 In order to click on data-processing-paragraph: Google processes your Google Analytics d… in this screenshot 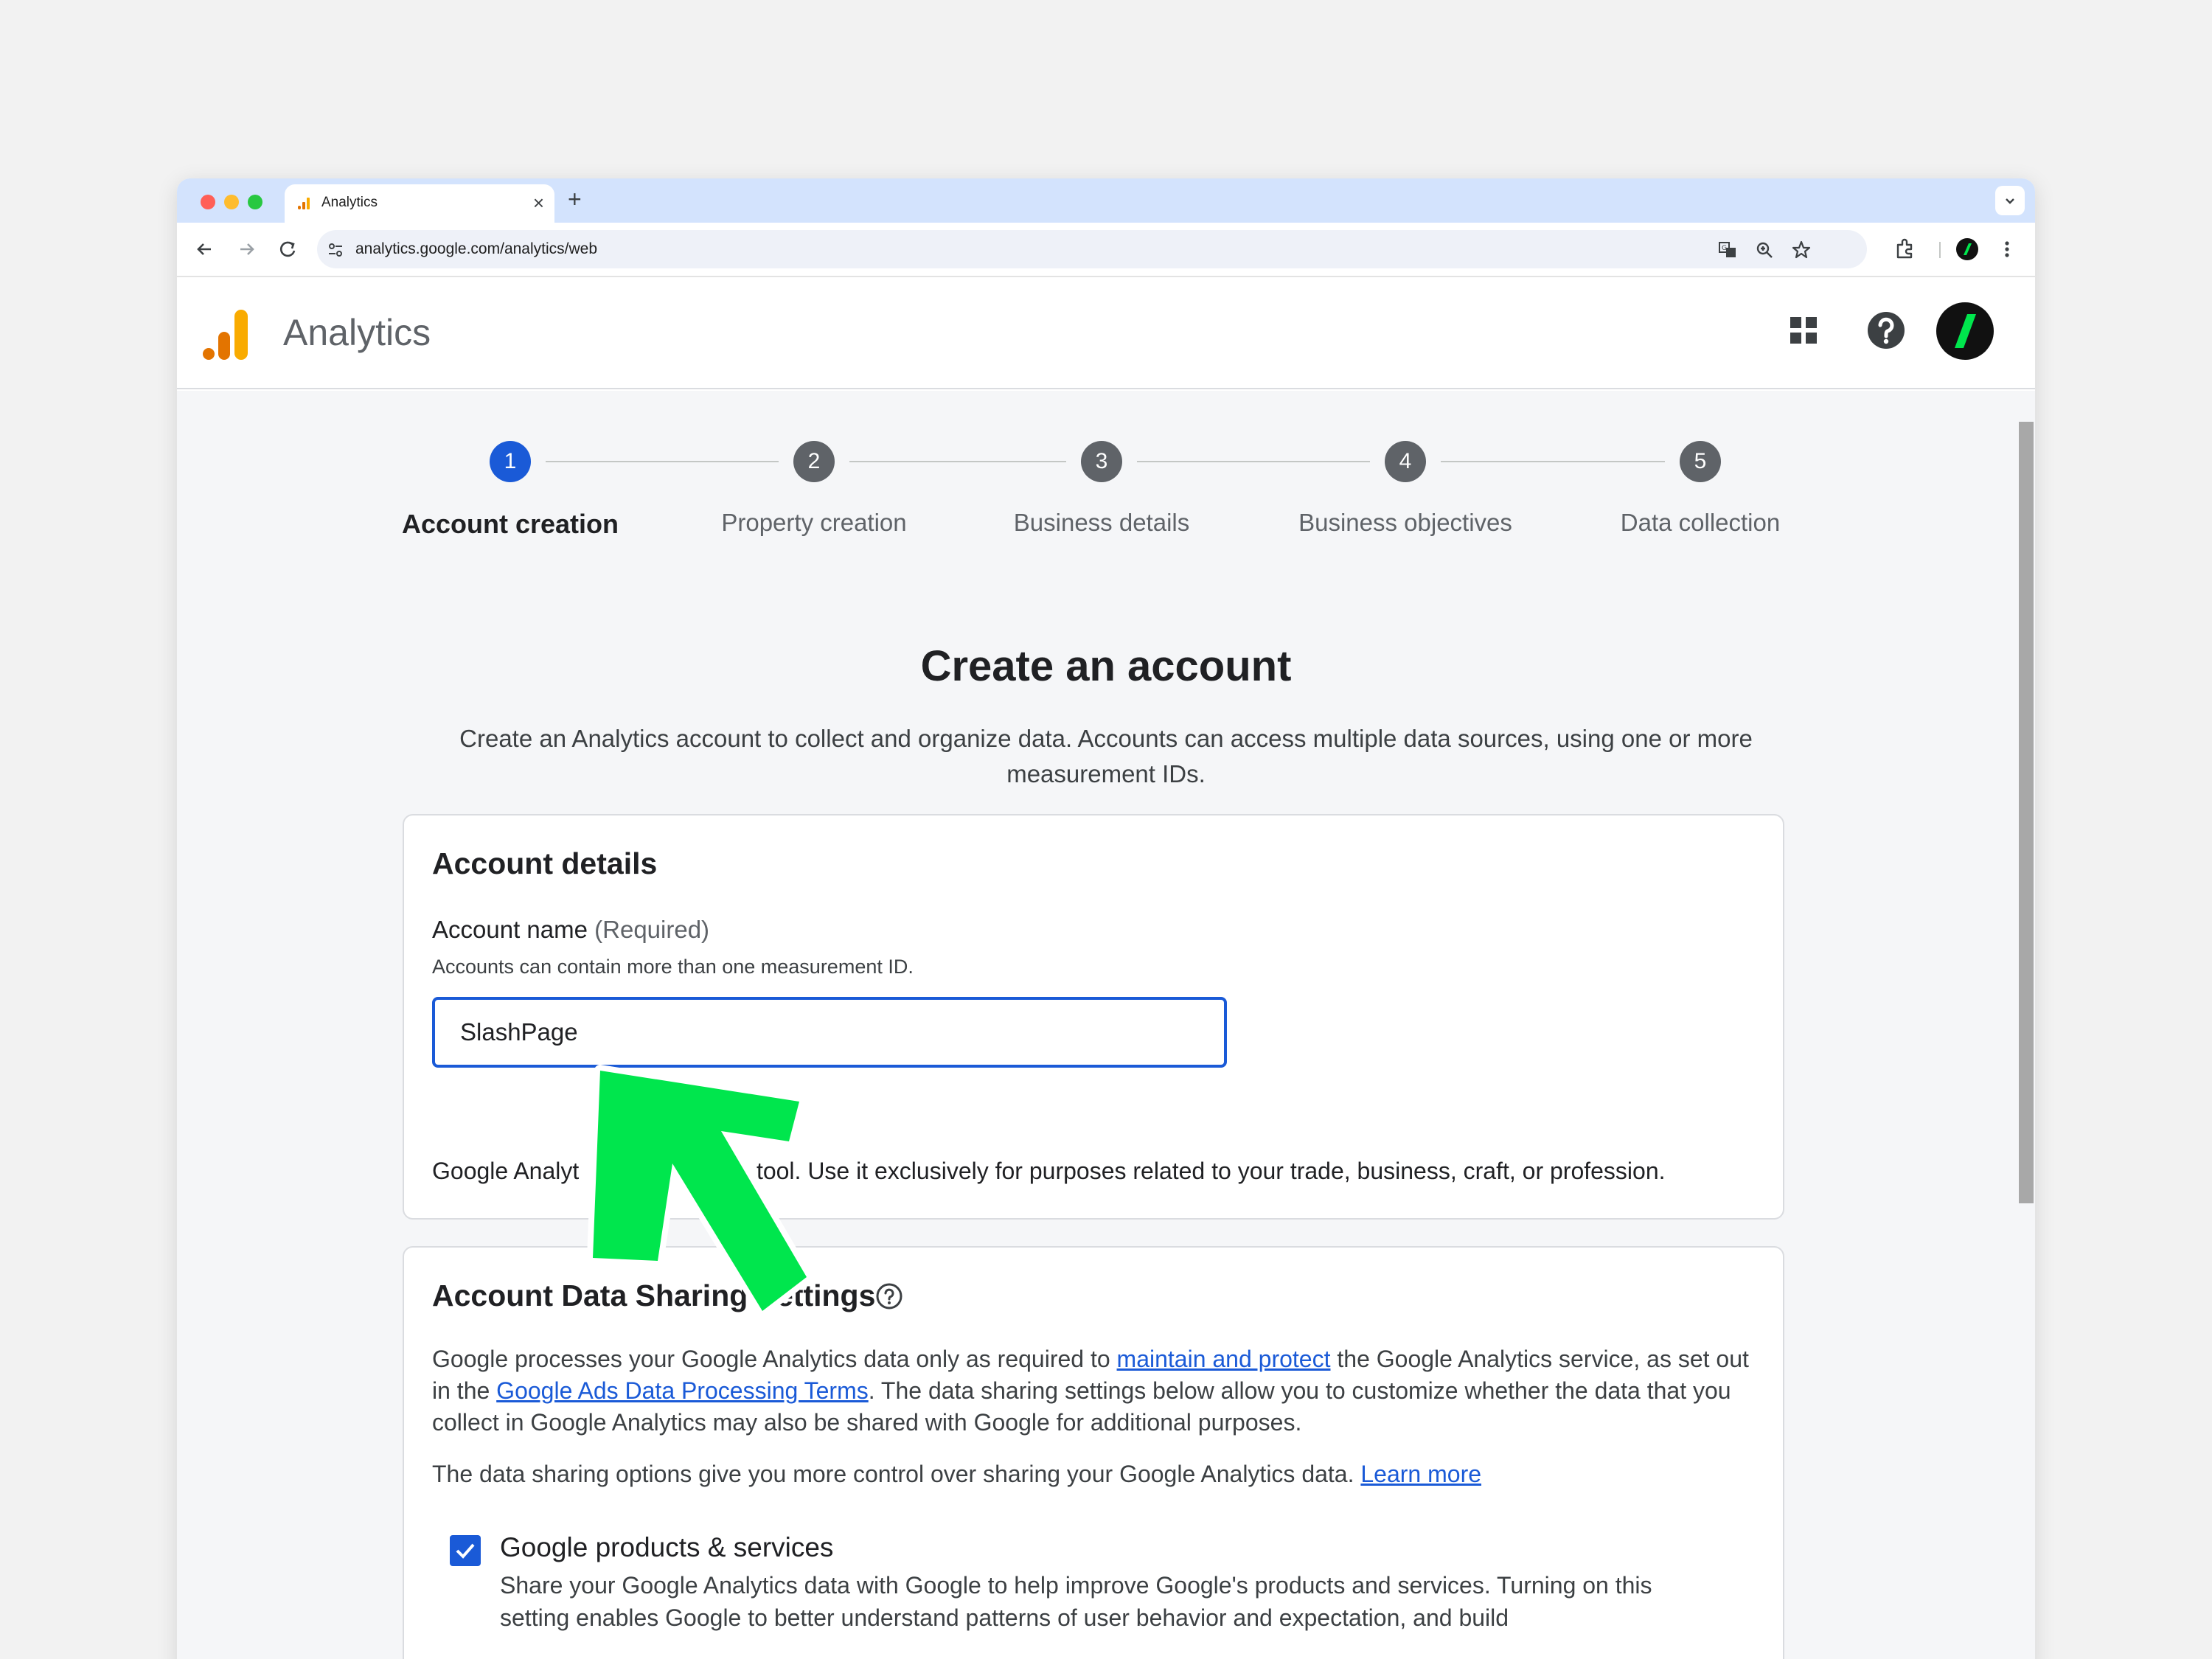, I will do `click(1095, 1391)`.